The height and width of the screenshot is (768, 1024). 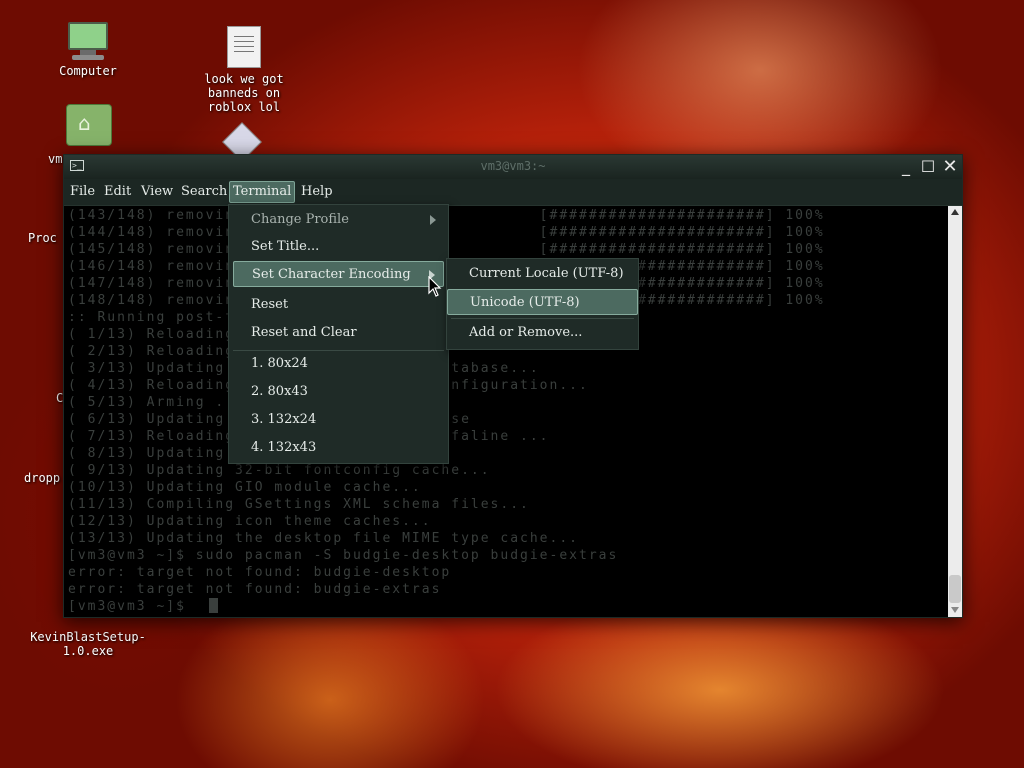 What do you see at coordinates (435, 286) in the screenshot?
I see `mouse-pointer-icon` at bounding box center [435, 286].